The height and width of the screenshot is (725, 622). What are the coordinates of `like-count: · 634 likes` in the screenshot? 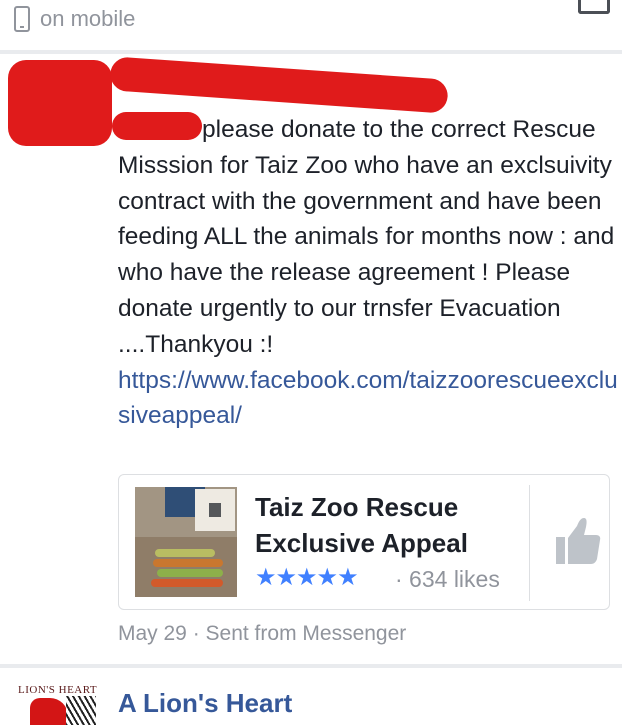 It's located at (447, 579).